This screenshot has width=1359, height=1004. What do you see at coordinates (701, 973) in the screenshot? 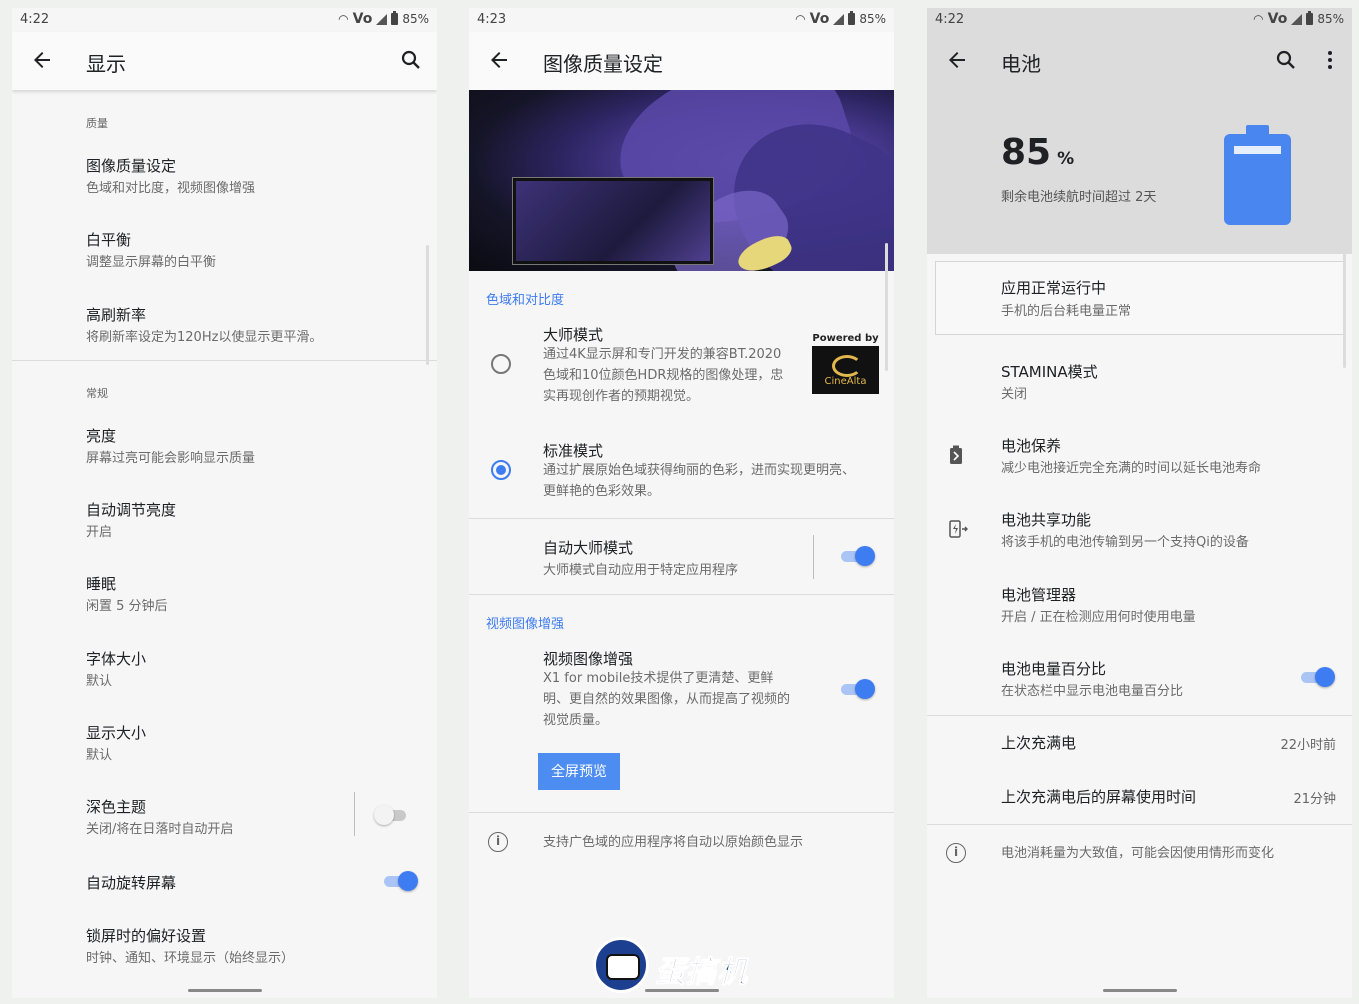
I see `watermark-text: 蛋搞机` at bounding box center [701, 973].